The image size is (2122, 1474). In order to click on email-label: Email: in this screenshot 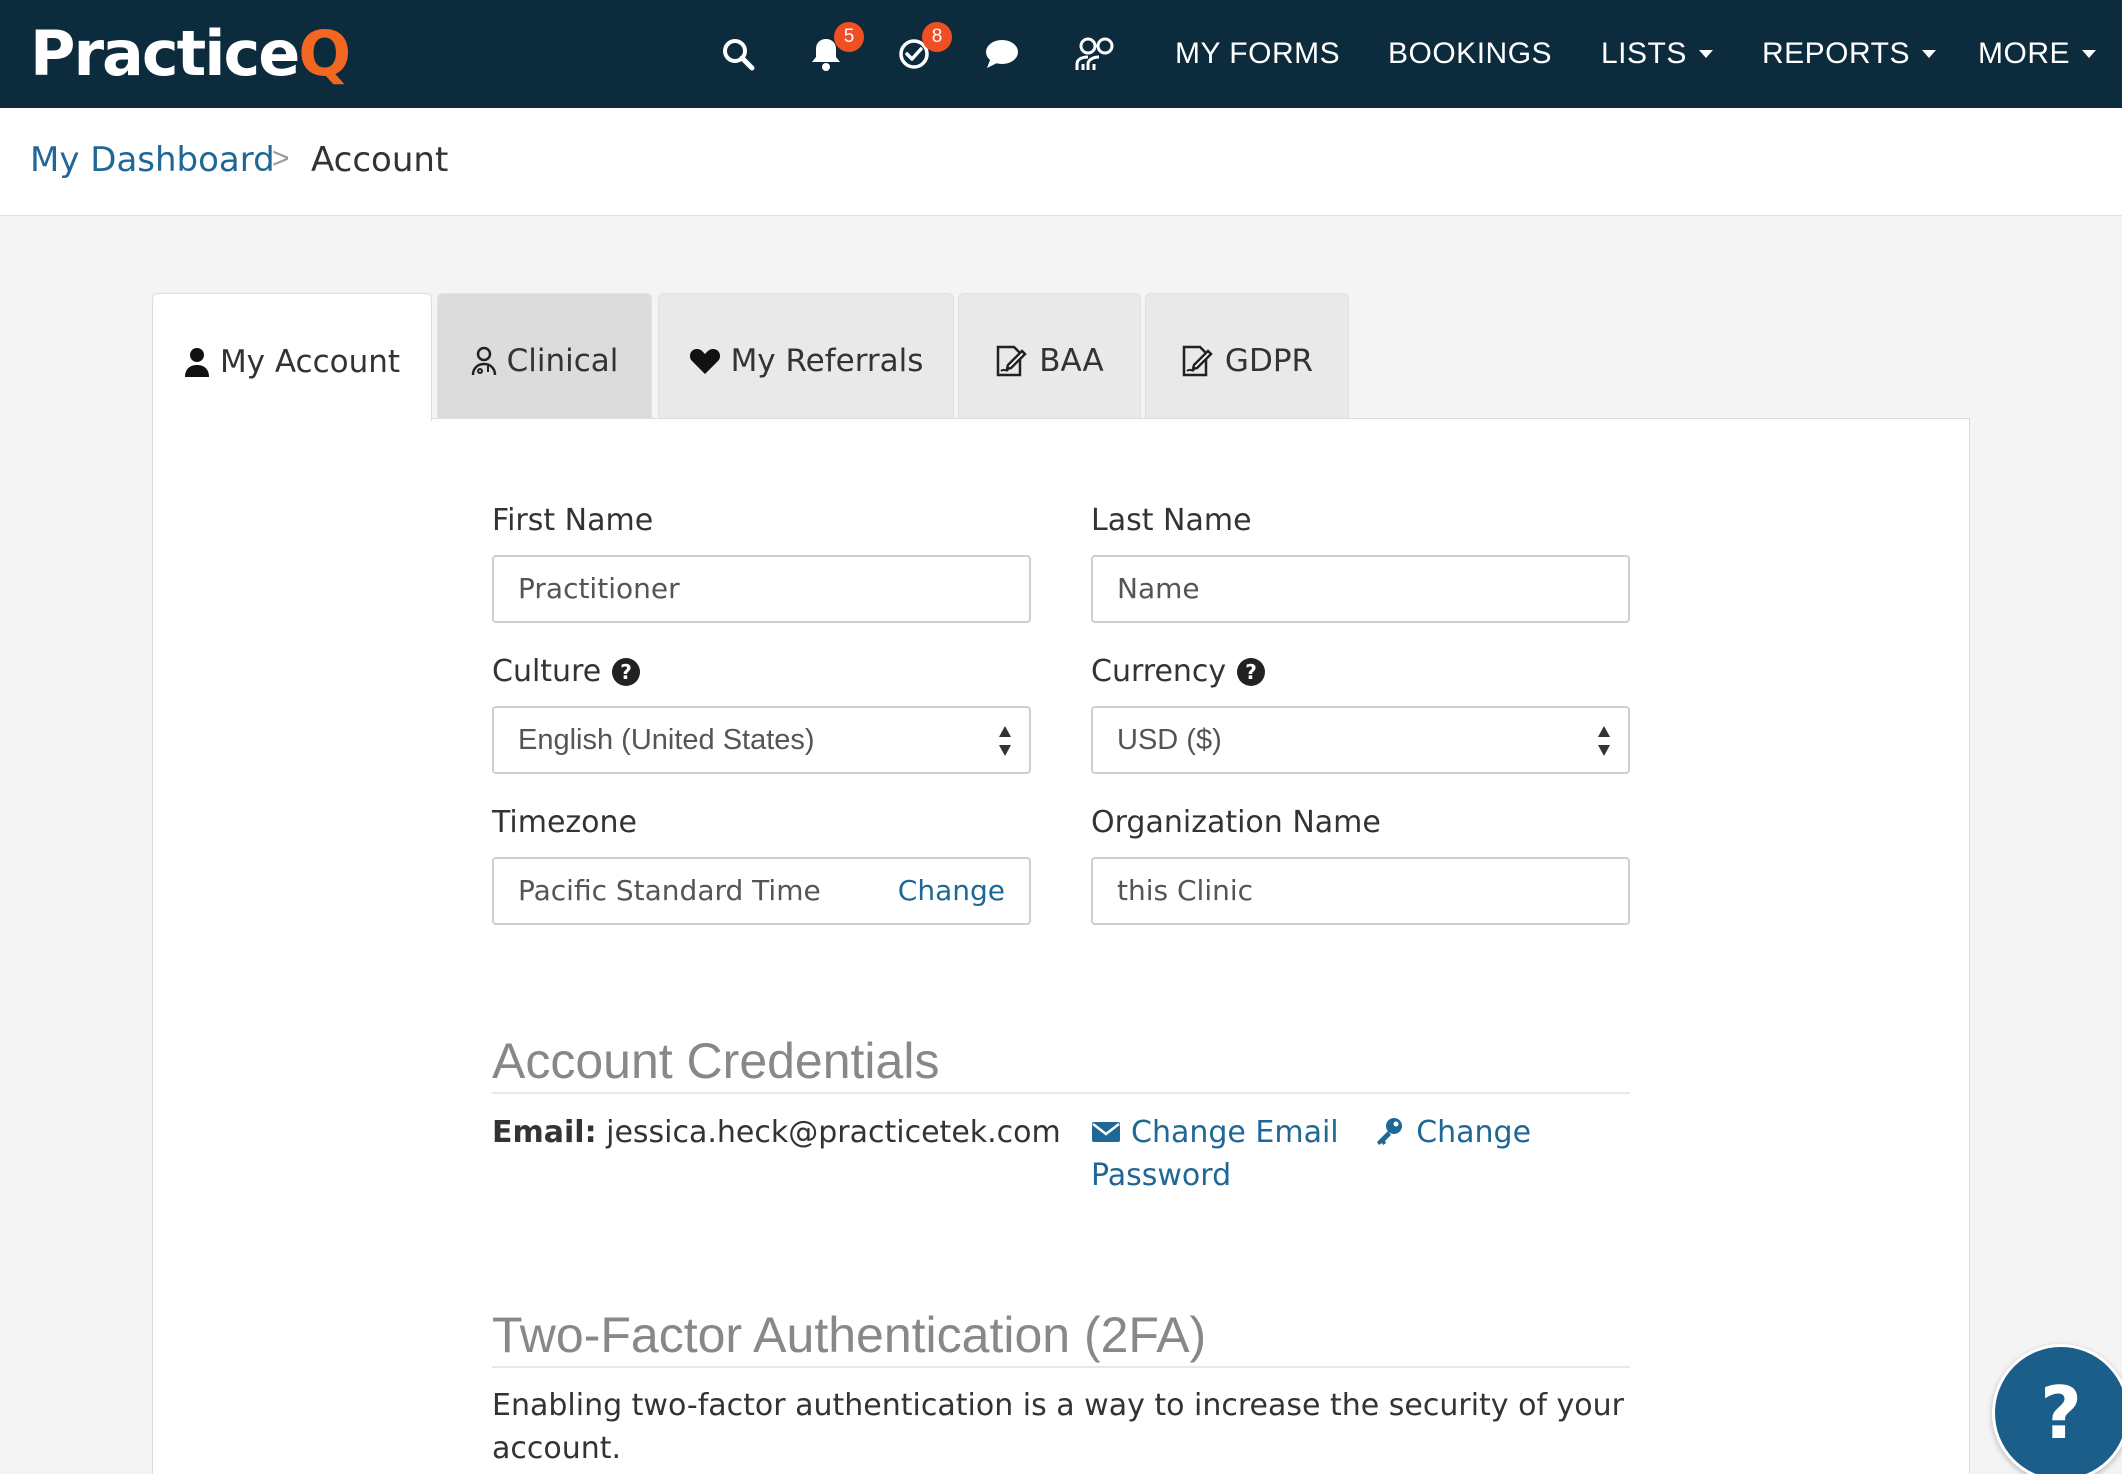, I will do `click(544, 1132)`.